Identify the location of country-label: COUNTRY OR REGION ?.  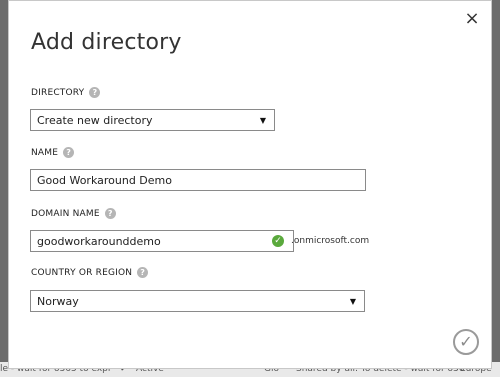
(90, 272).